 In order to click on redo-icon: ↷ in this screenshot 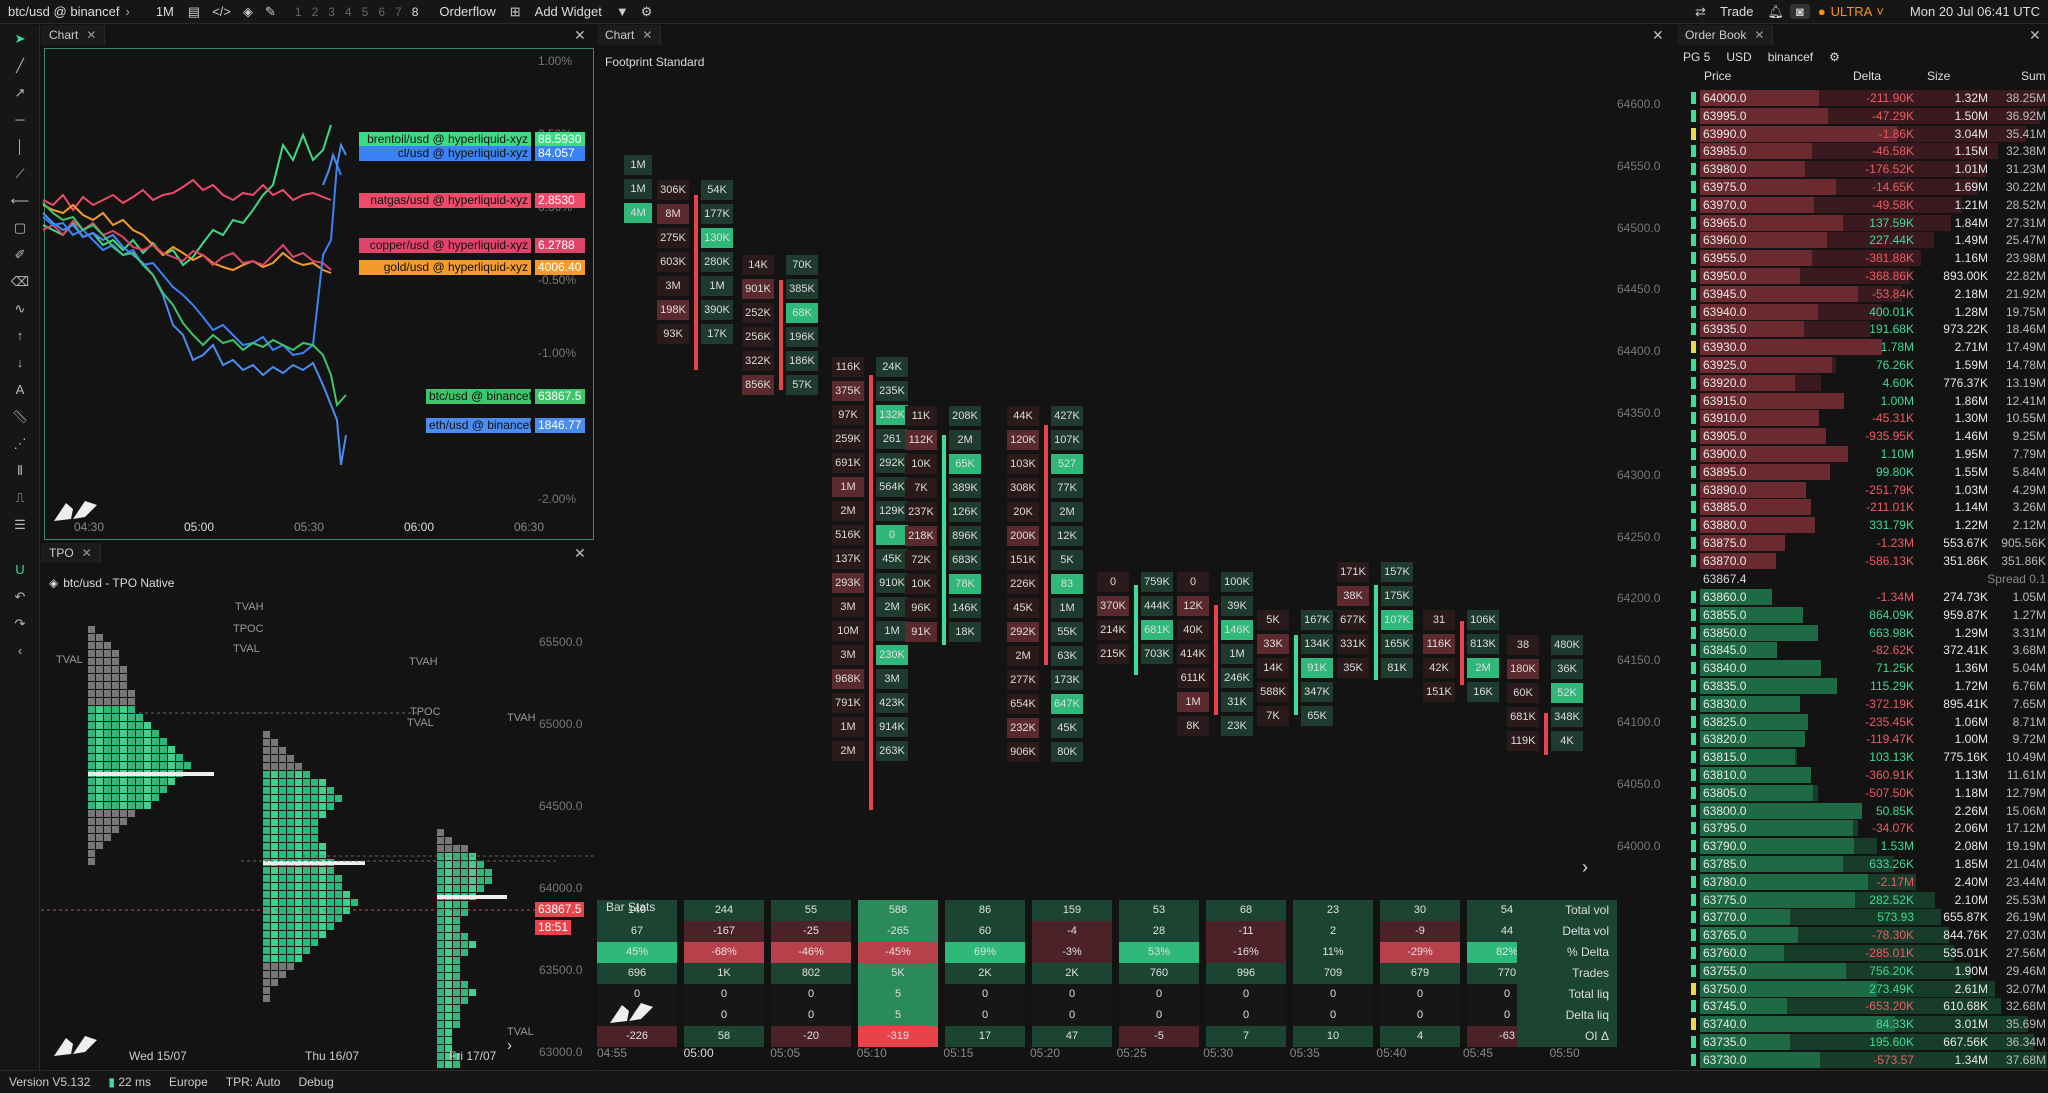, I will do `click(20, 623)`.